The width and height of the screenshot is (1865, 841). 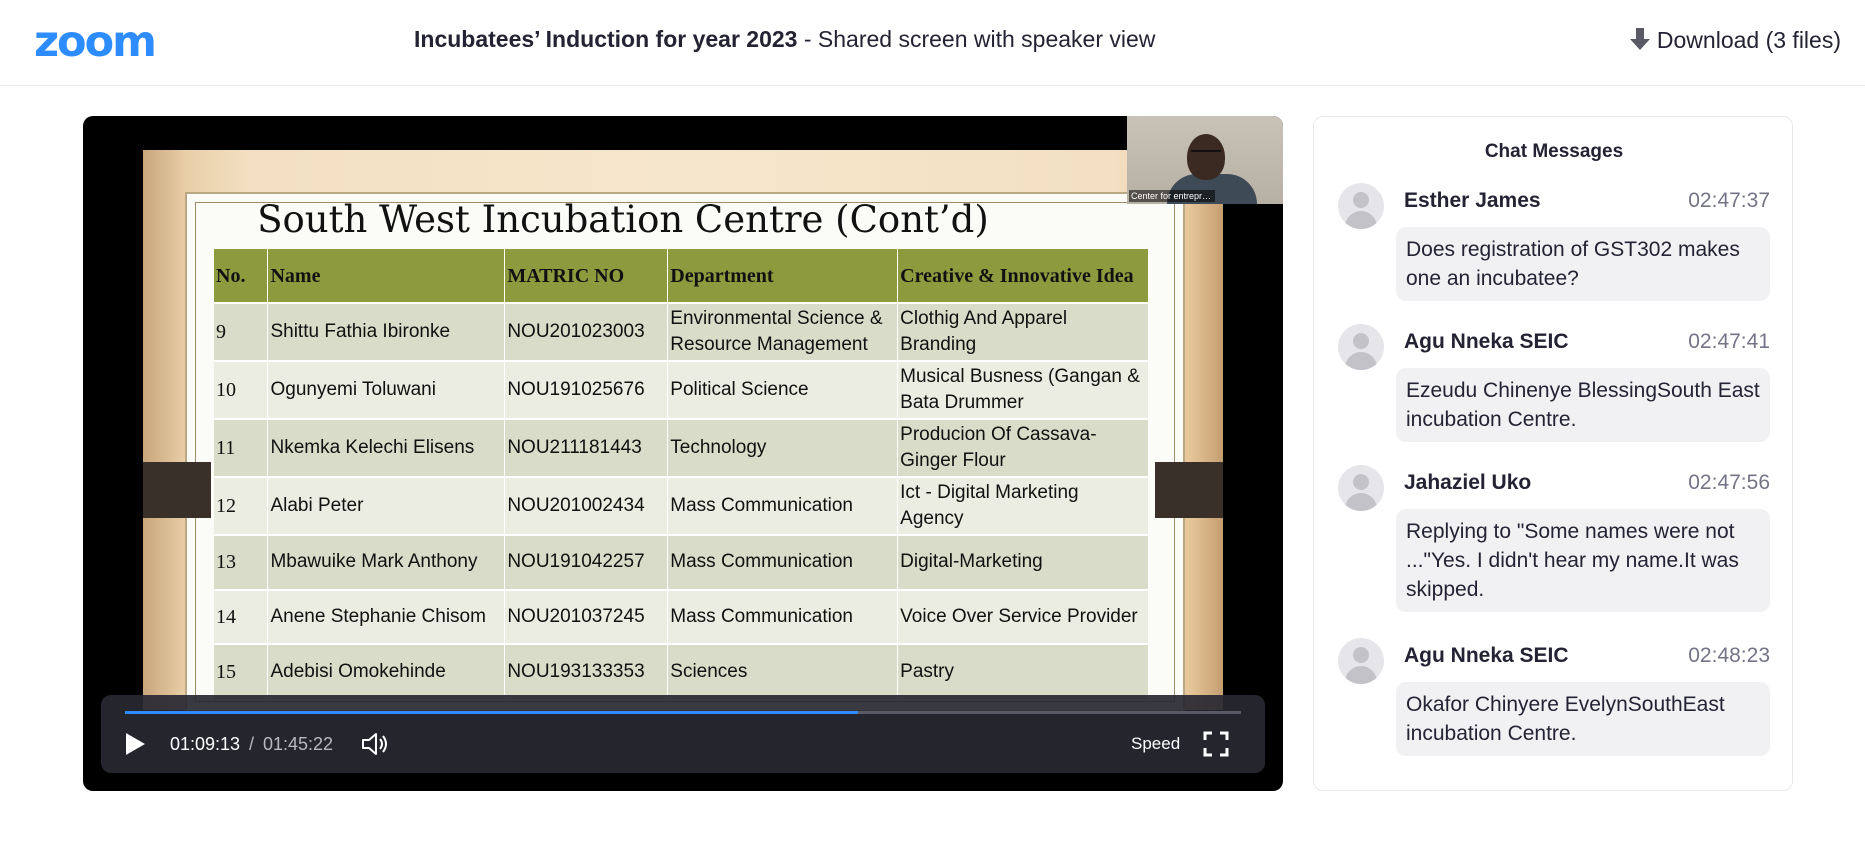 What do you see at coordinates (241, 562) in the screenshot?
I see `table-cell: 13` at bounding box center [241, 562].